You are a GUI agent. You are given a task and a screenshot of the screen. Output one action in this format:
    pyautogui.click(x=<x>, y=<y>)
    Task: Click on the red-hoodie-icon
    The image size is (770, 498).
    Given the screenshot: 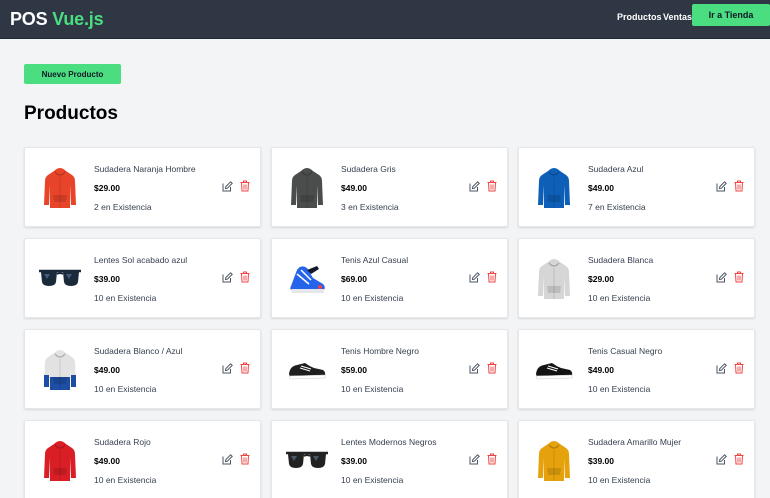 What is the action you would take?
    pyautogui.click(x=60, y=461)
    